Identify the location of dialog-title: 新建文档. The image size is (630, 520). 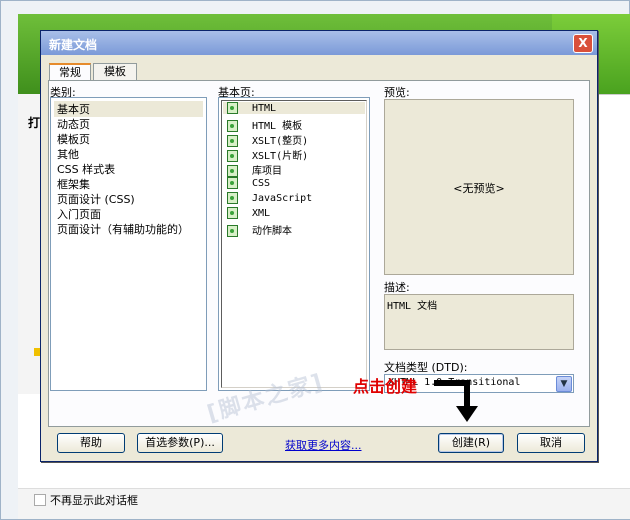
(73, 45).